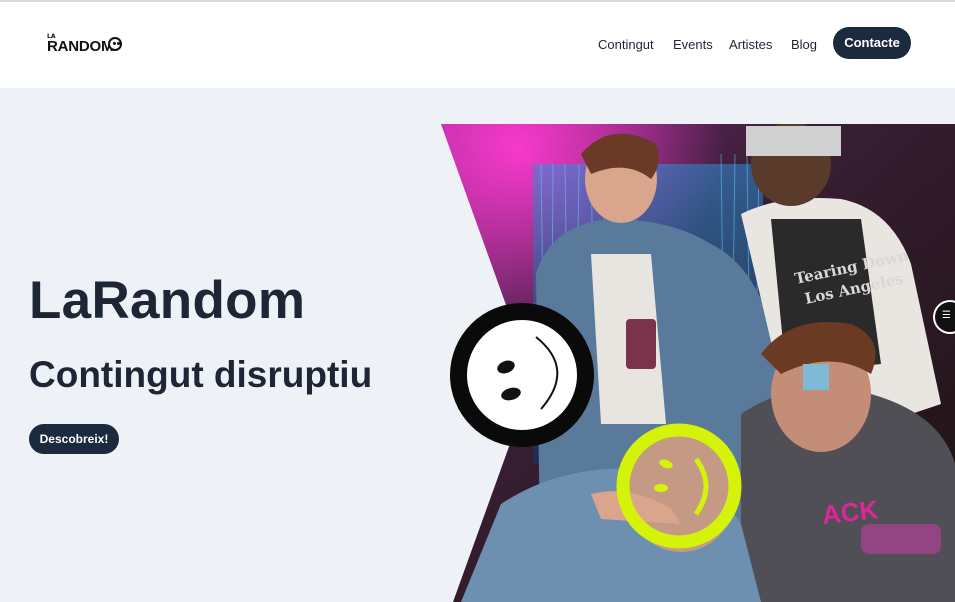 The height and width of the screenshot is (602, 955). Describe the element at coordinates (693, 44) in the screenshot. I see `nav-link-events: Events` at that location.